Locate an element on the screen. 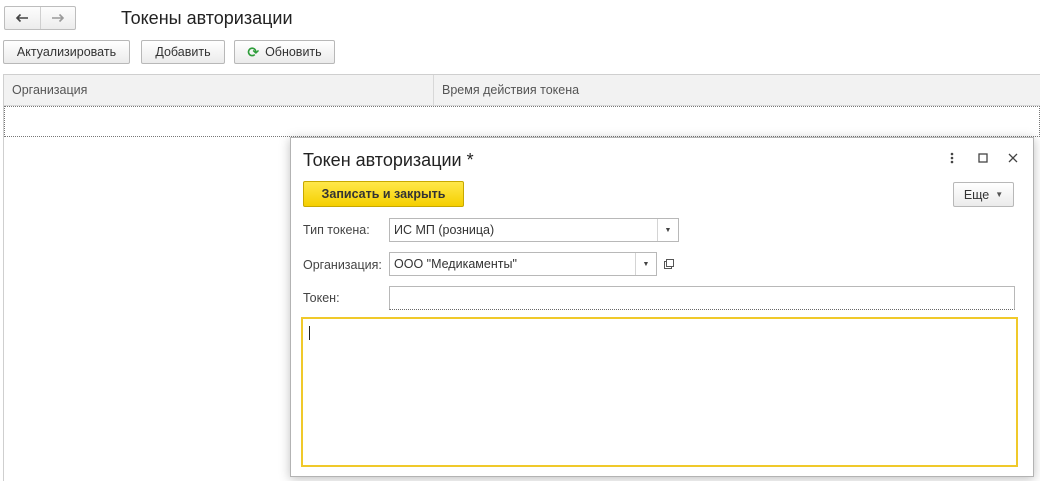  arrow-right-icon is located at coordinates (57, 18).